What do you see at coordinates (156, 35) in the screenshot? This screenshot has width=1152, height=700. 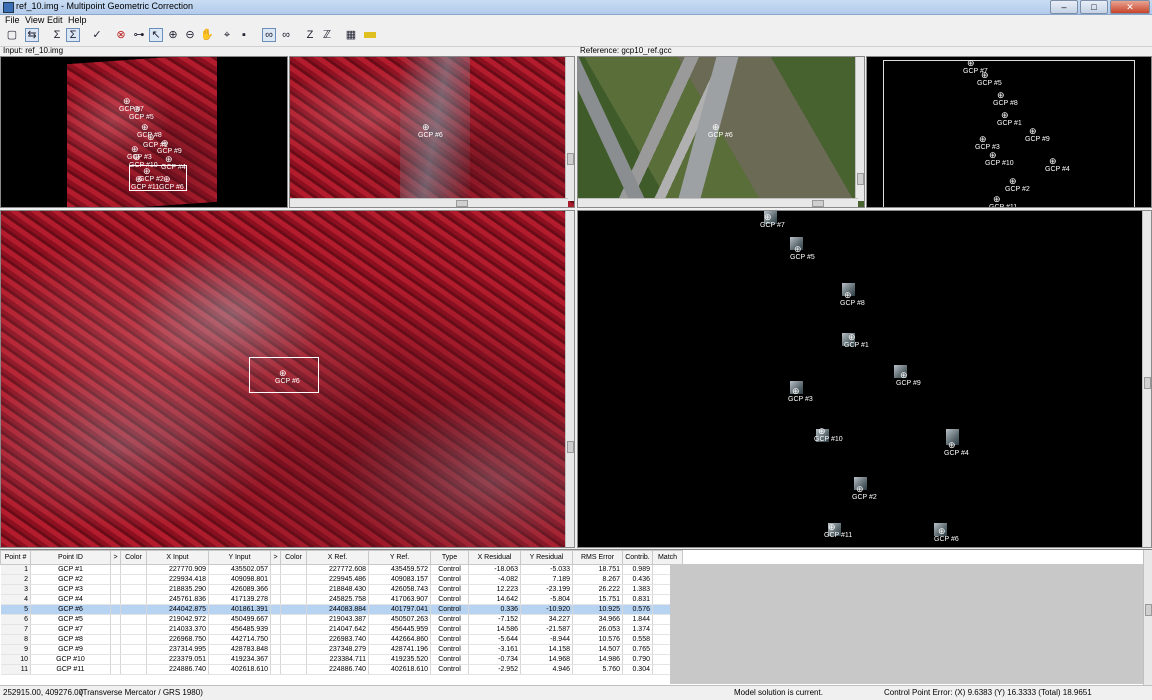 I see `select-arrow-icon: ↖` at bounding box center [156, 35].